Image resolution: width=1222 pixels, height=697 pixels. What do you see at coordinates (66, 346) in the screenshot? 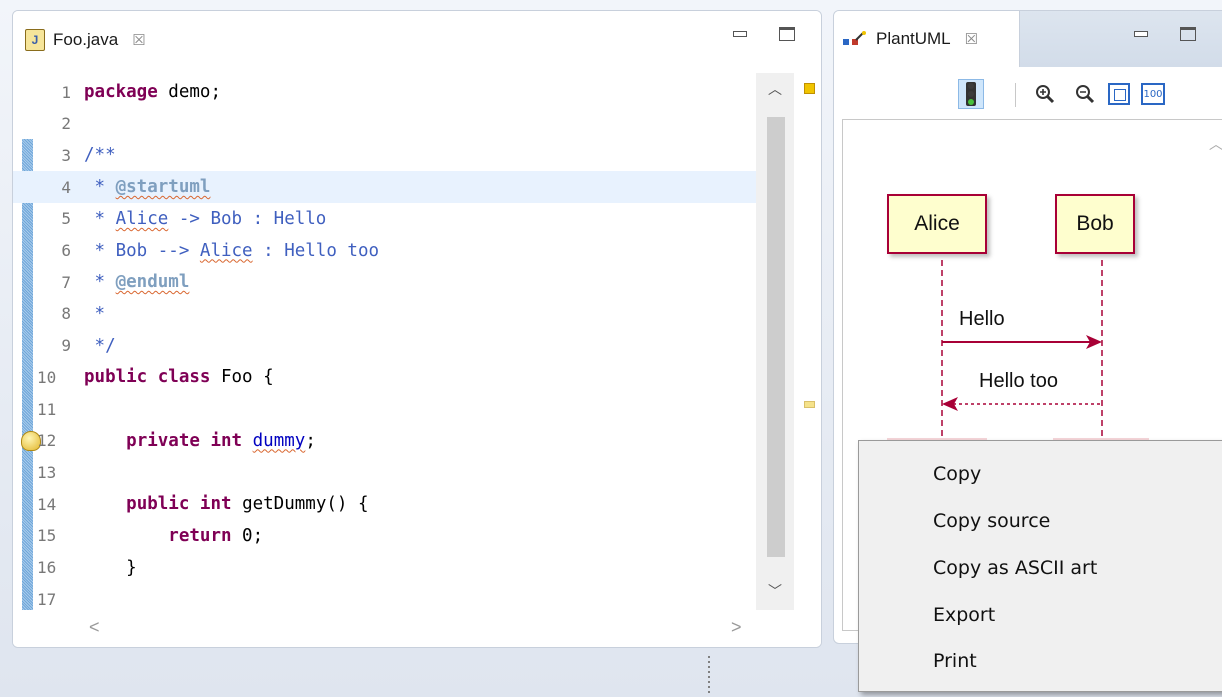
I see `line-number: 9` at bounding box center [66, 346].